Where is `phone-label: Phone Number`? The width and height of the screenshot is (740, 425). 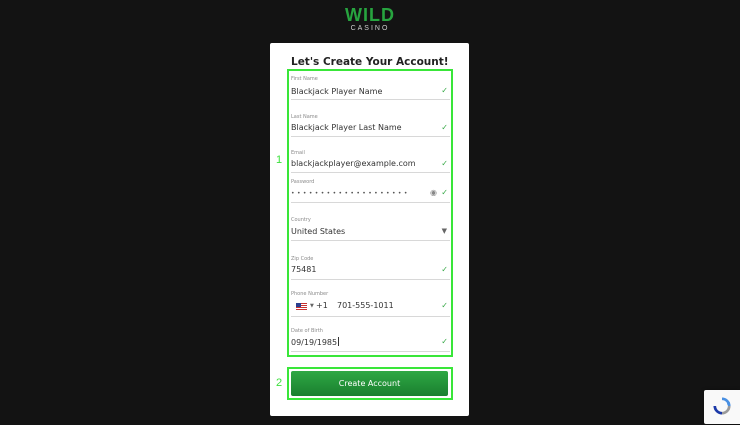 phone-label: Phone Number is located at coordinates (310, 294).